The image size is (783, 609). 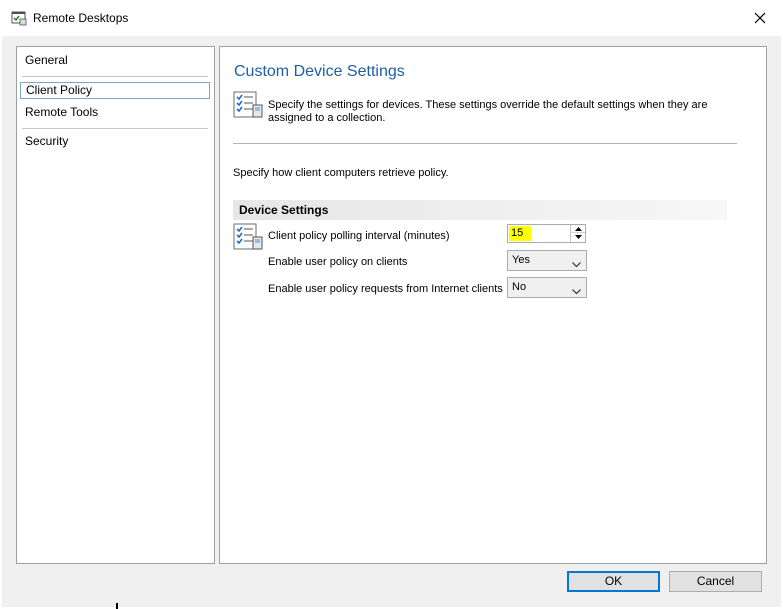 I want to click on close-icon, so click(x=760, y=18).